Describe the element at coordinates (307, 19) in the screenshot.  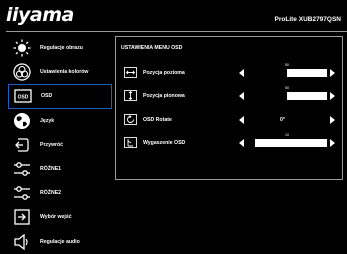
I see `model-name: ProLite XUB2797QSN` at that location.